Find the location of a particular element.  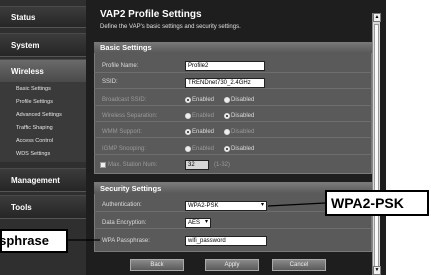

wpa2-psk-callout: WPA2-PSK is located at coordinates (377, 203).